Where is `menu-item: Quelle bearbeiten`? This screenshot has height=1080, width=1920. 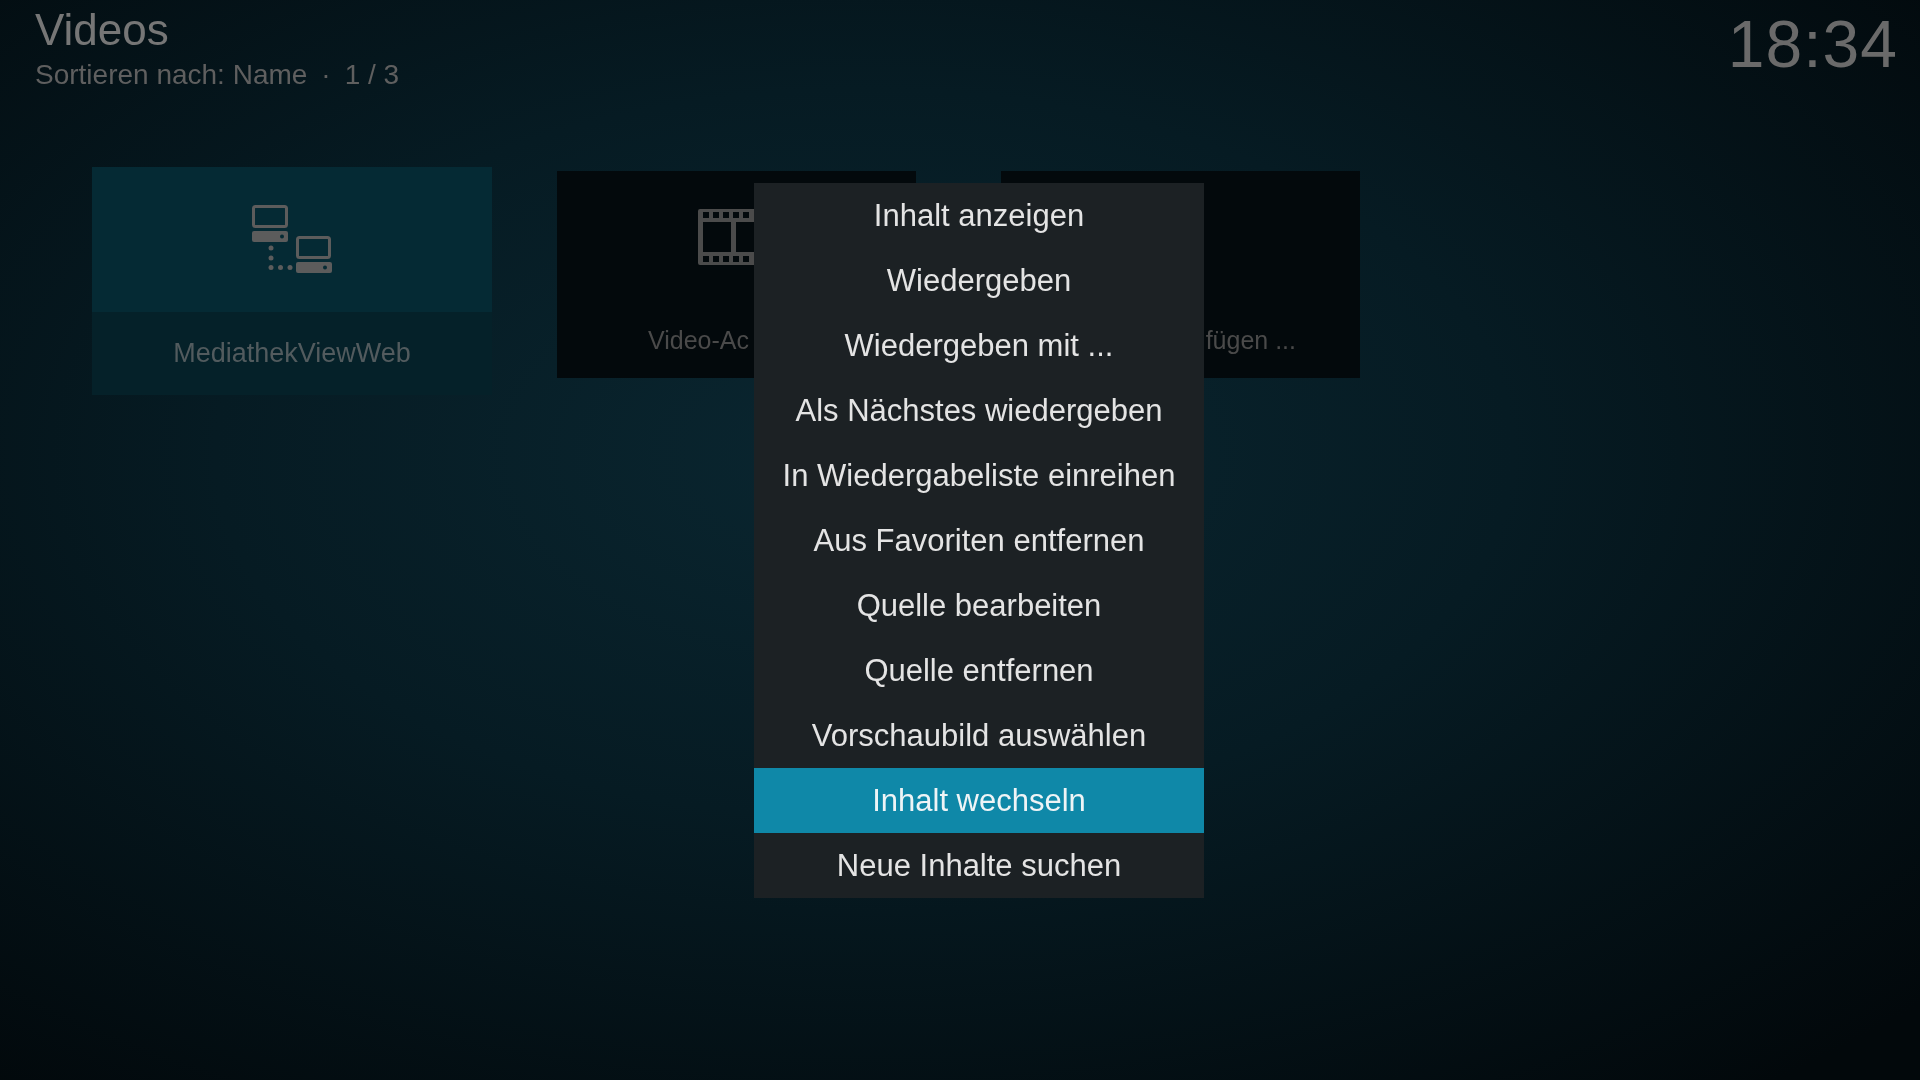
menu-item: Quelle bearbeiten is located at coordinates (979, 605).